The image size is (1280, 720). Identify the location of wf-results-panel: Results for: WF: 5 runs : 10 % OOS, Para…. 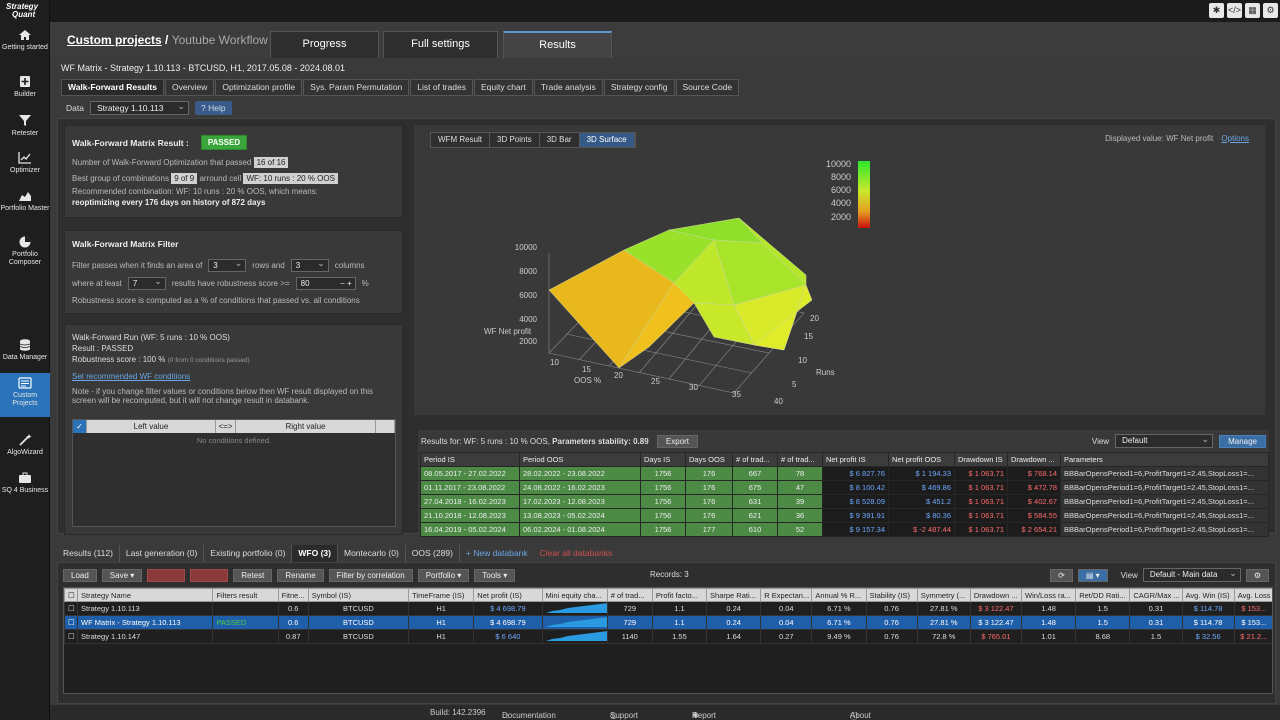
(843, 483).